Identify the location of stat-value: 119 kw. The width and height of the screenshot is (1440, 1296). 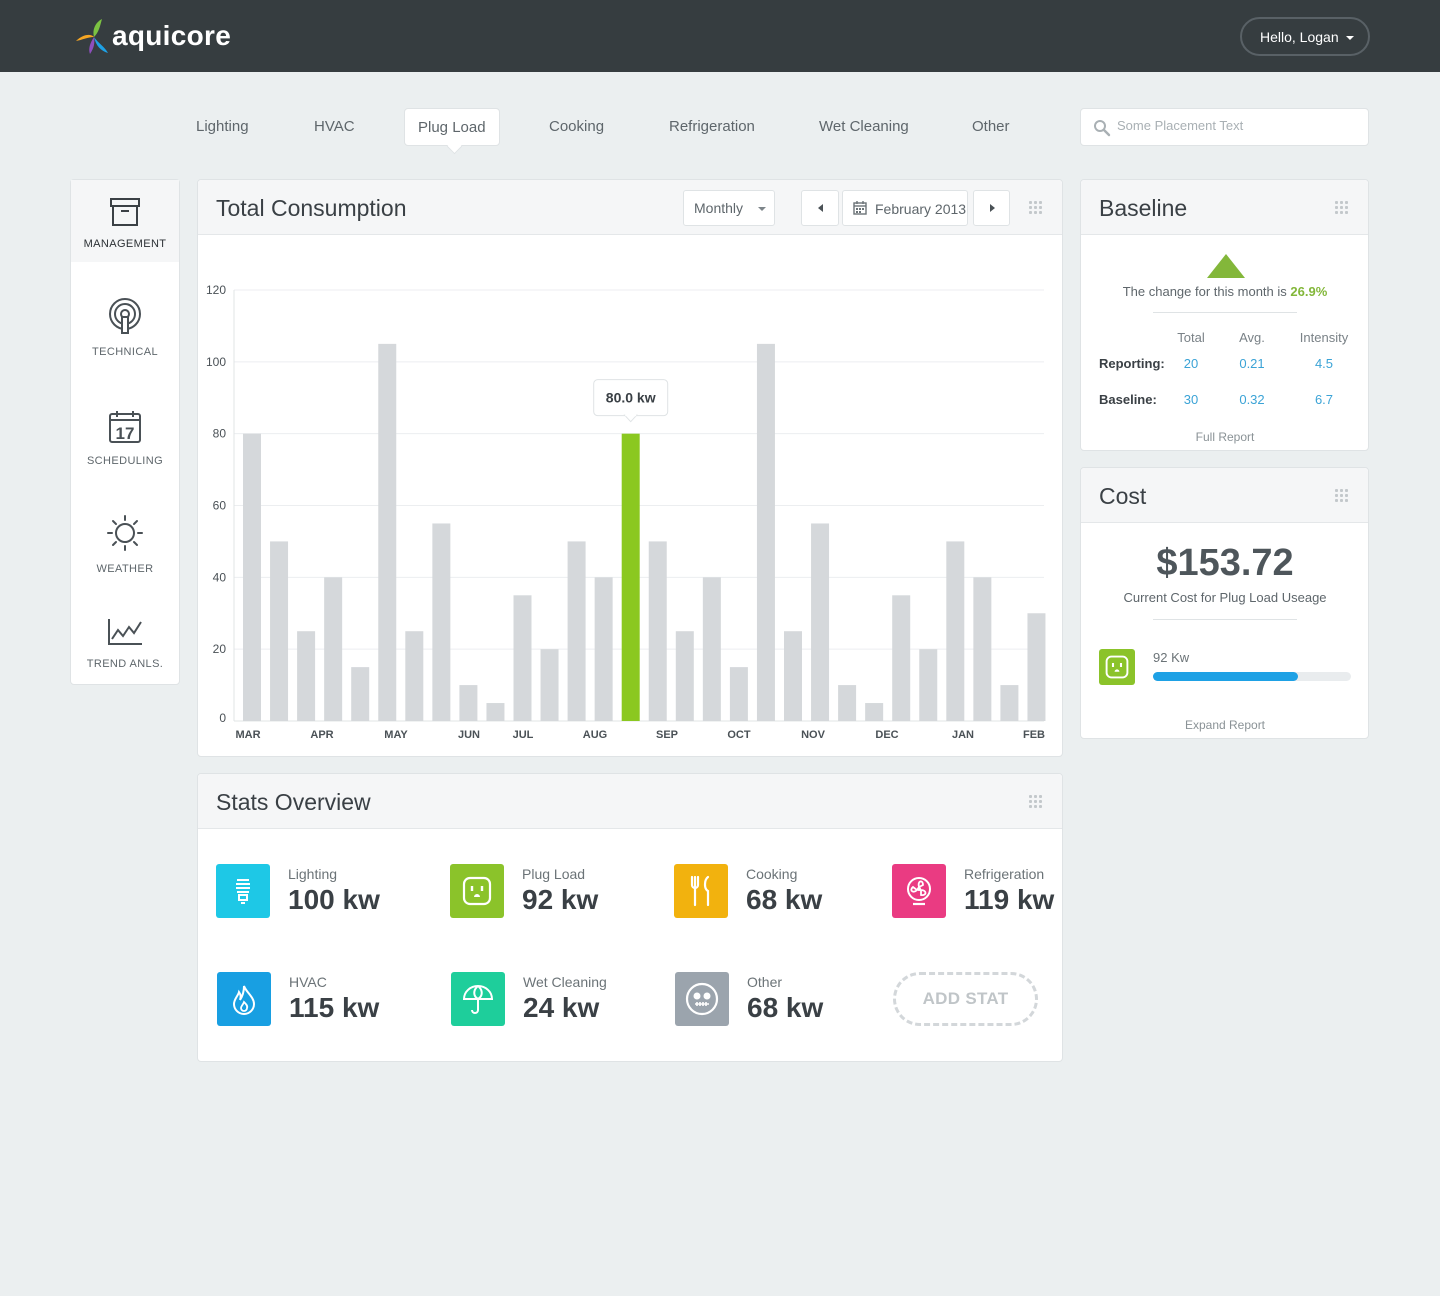
(1009, 899).